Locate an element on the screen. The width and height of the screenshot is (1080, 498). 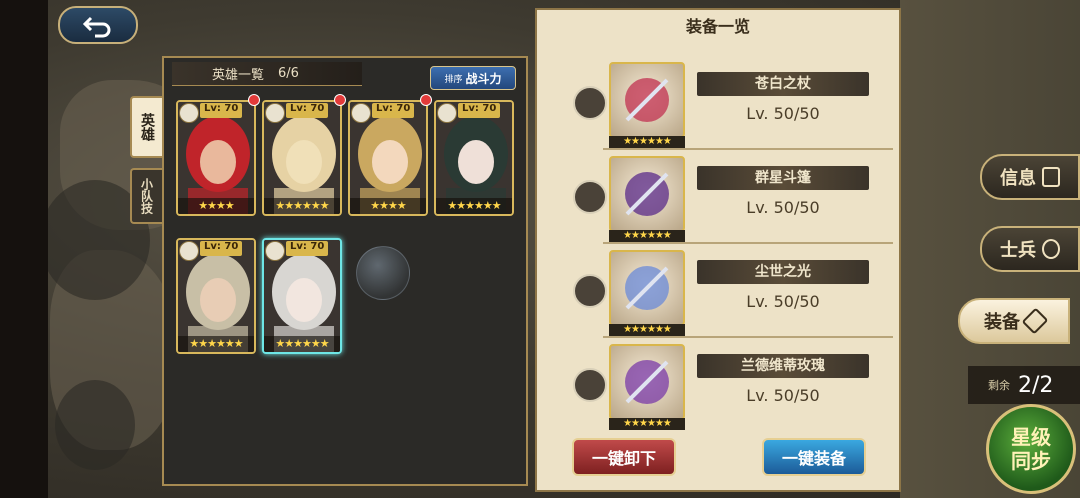
remaining-label: 剩余 is located at coordinates (999, 385).